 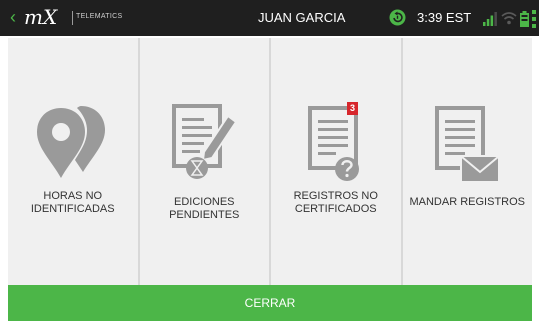 I want to click on top-status-bar: ‹ mX TELEMATICS JUAN GARCIA 3:39 EST, so click(x=269, y=18).